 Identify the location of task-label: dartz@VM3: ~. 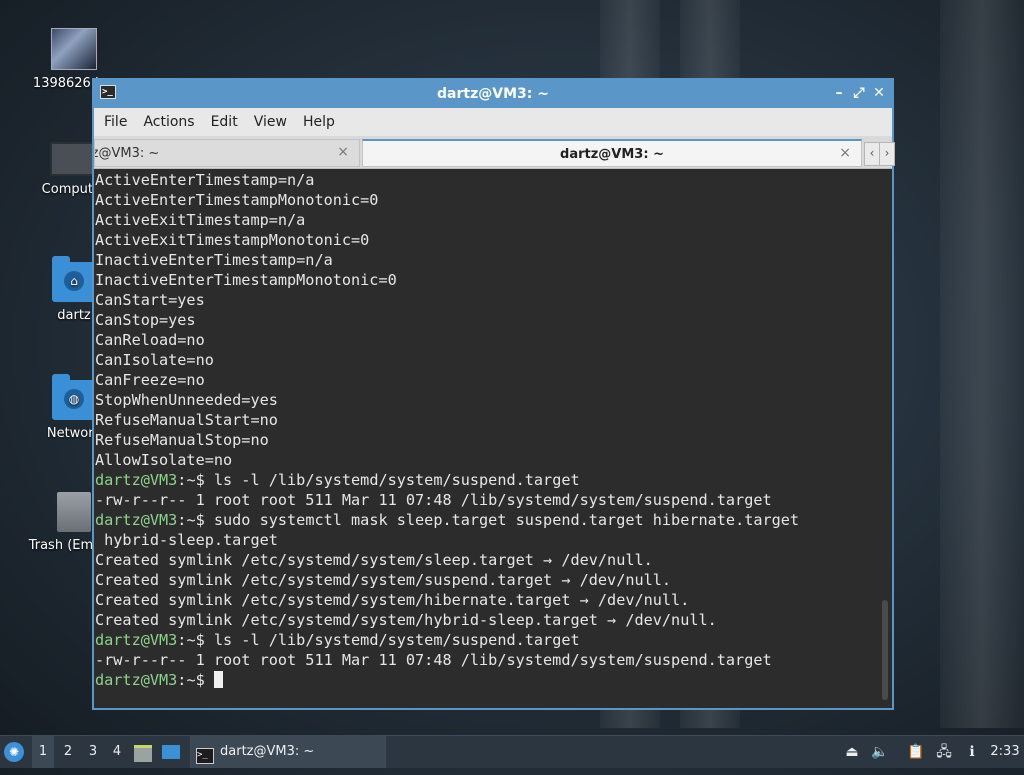
(267, 751).